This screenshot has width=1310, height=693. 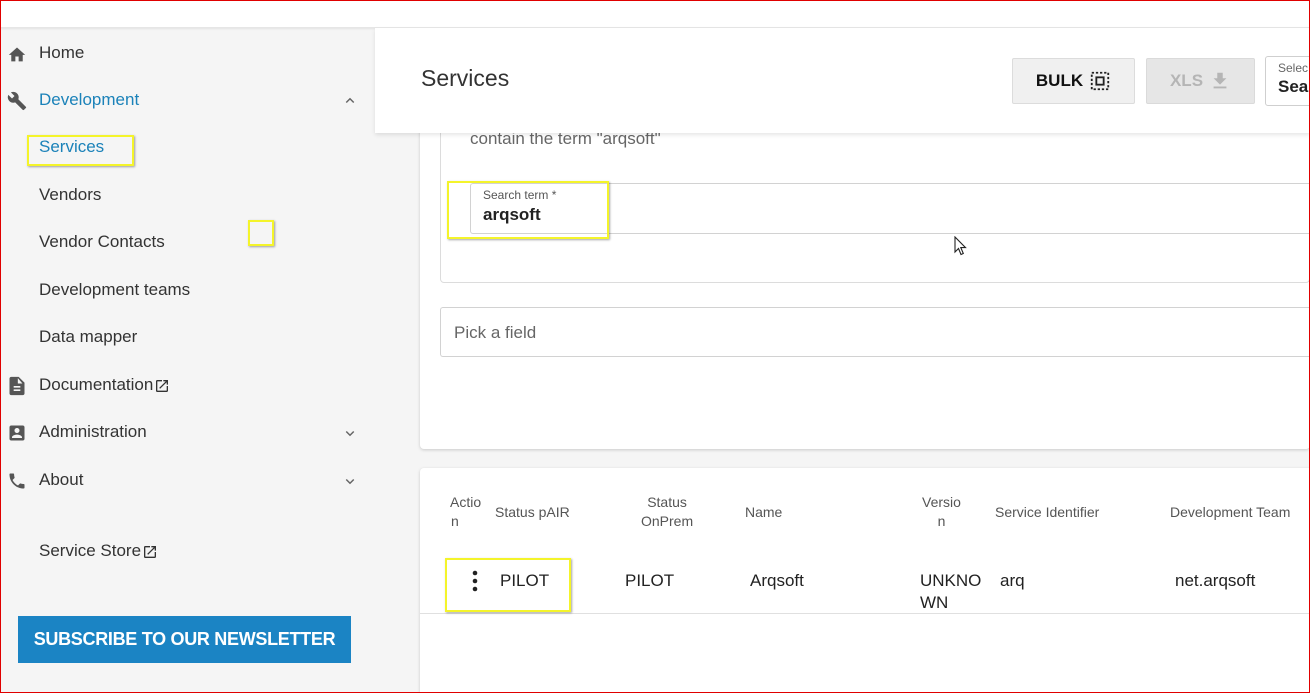 What do you see at coordinates (1230, 512) in the screenshot?
I see `column-header-development-team: Development Team` at bounding box center [1230, 512].